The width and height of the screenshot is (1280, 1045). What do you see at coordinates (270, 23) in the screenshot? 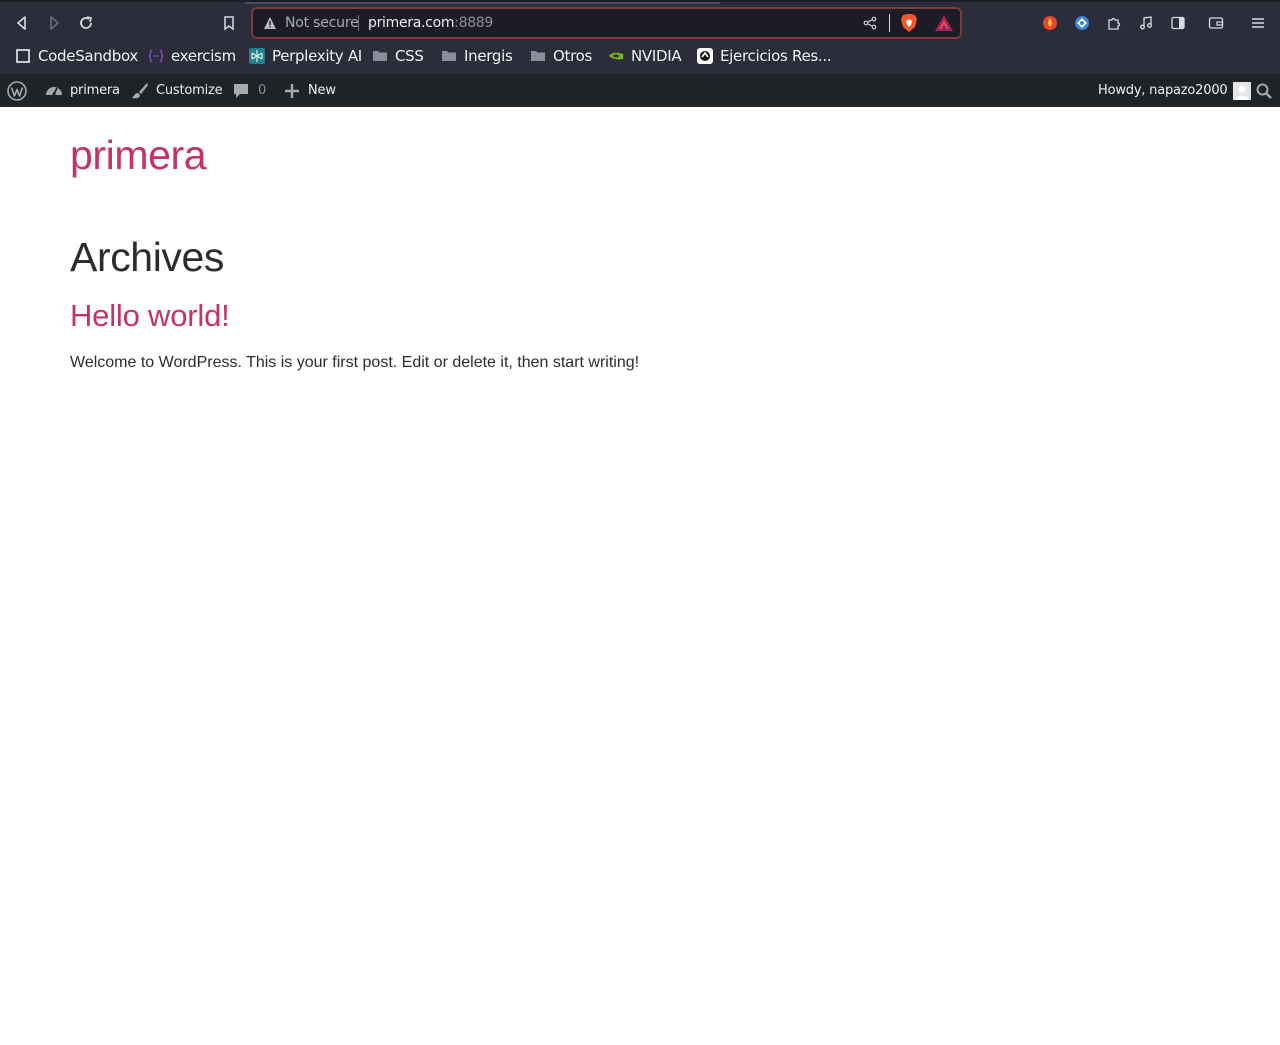
I see `warning-icon` at bounding box center [270, 23].